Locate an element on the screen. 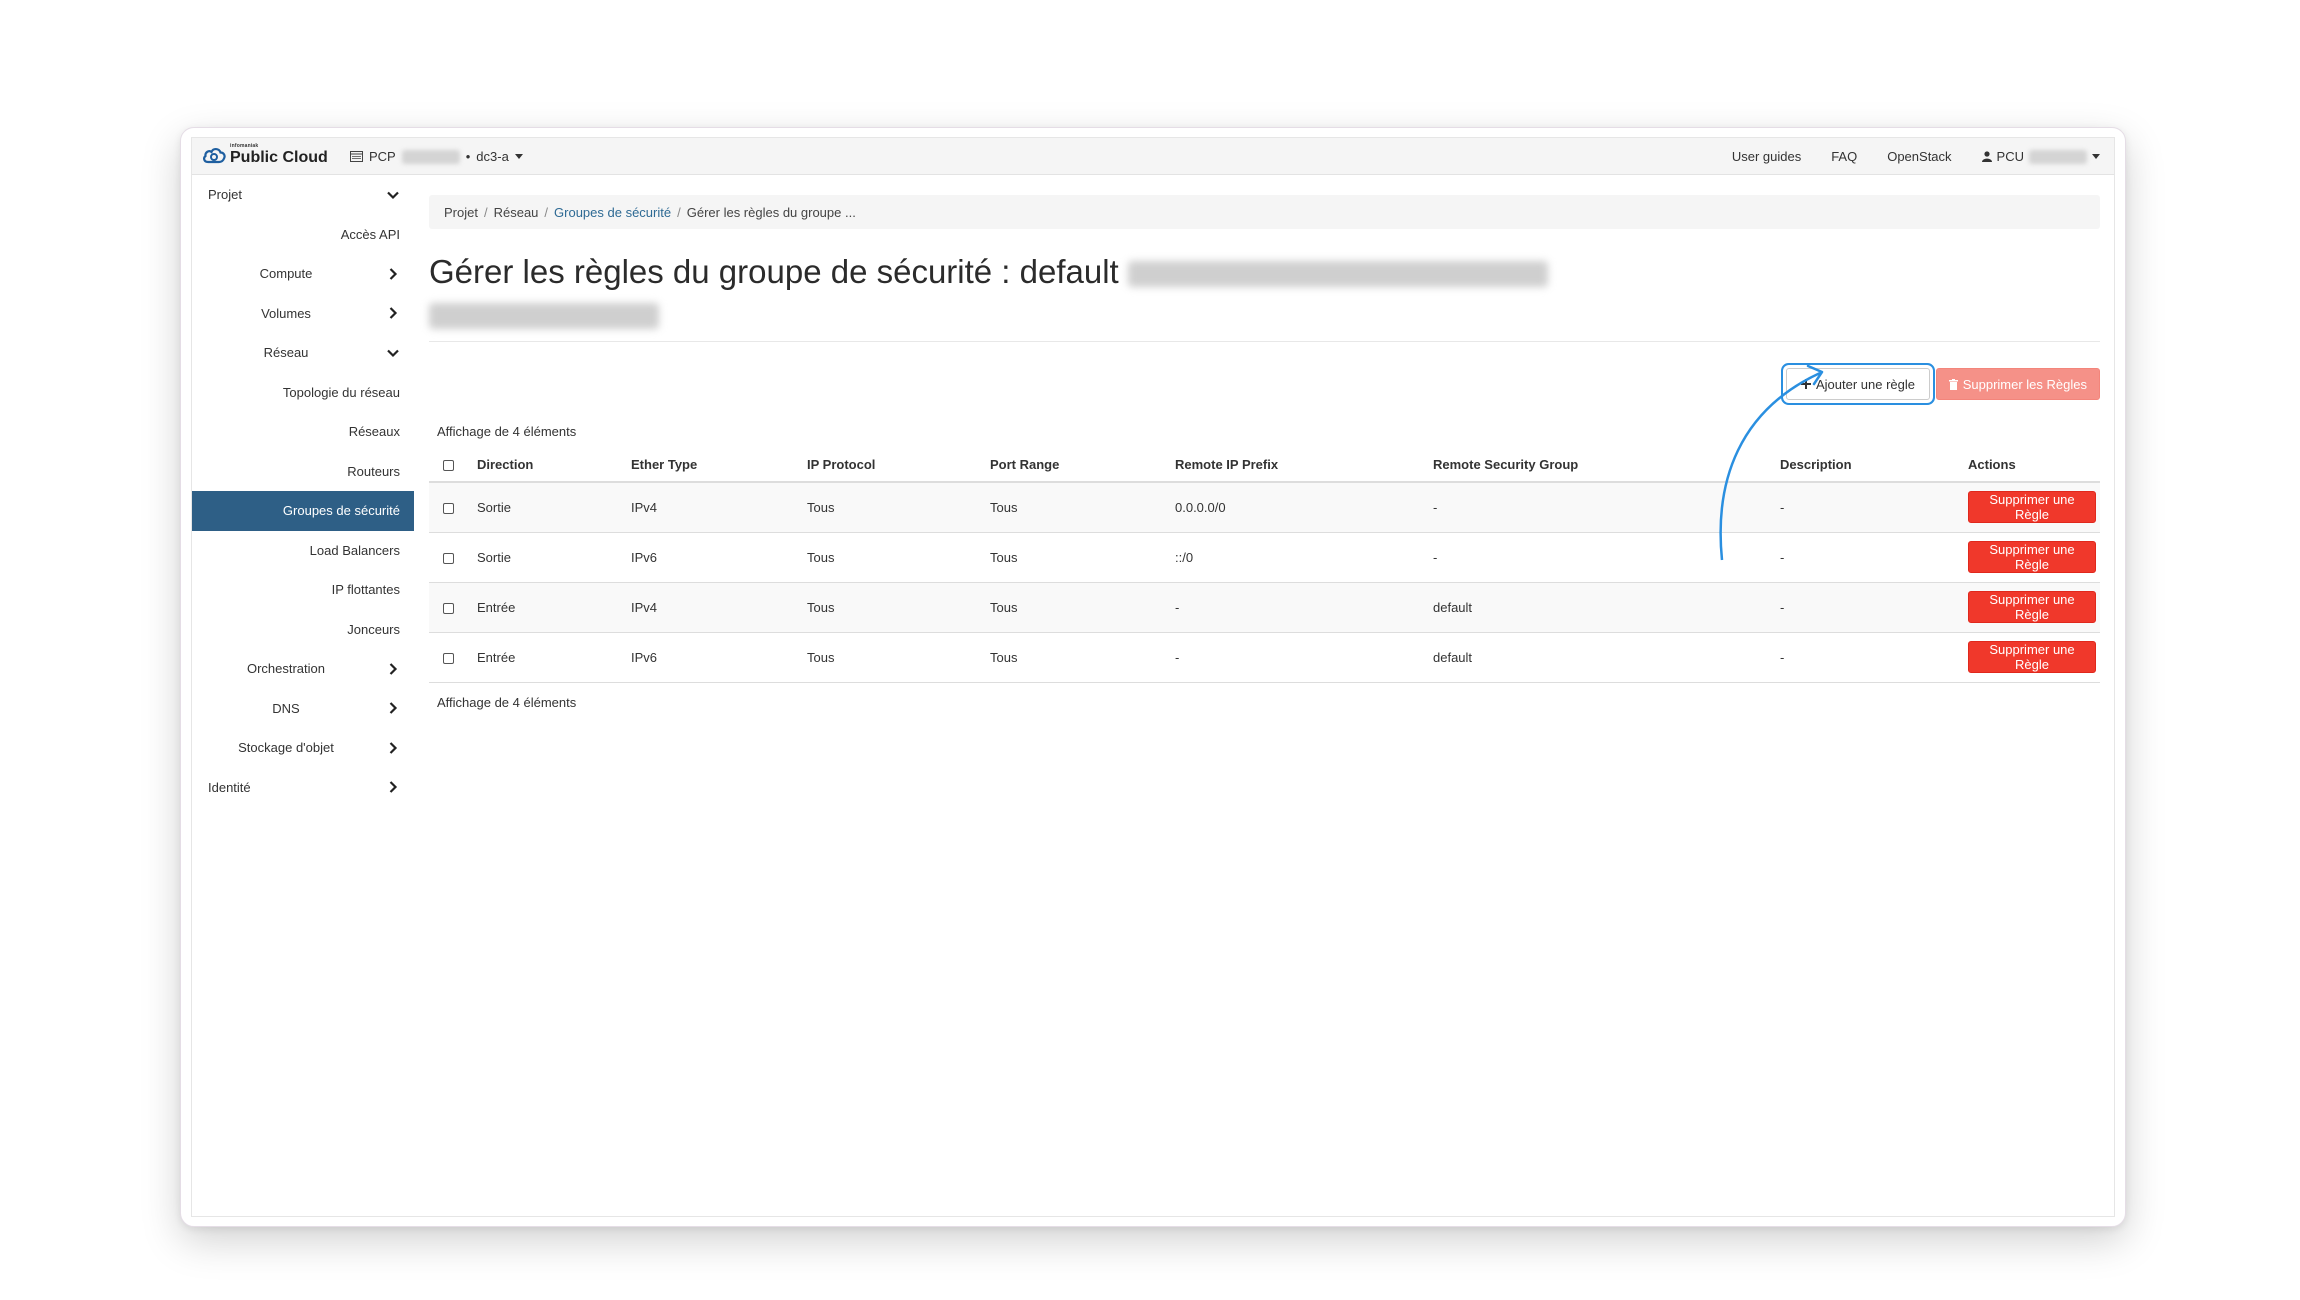 This screenshot has height=1300, width=2300. group-id-redacted is located at coordinates (1337, 274).